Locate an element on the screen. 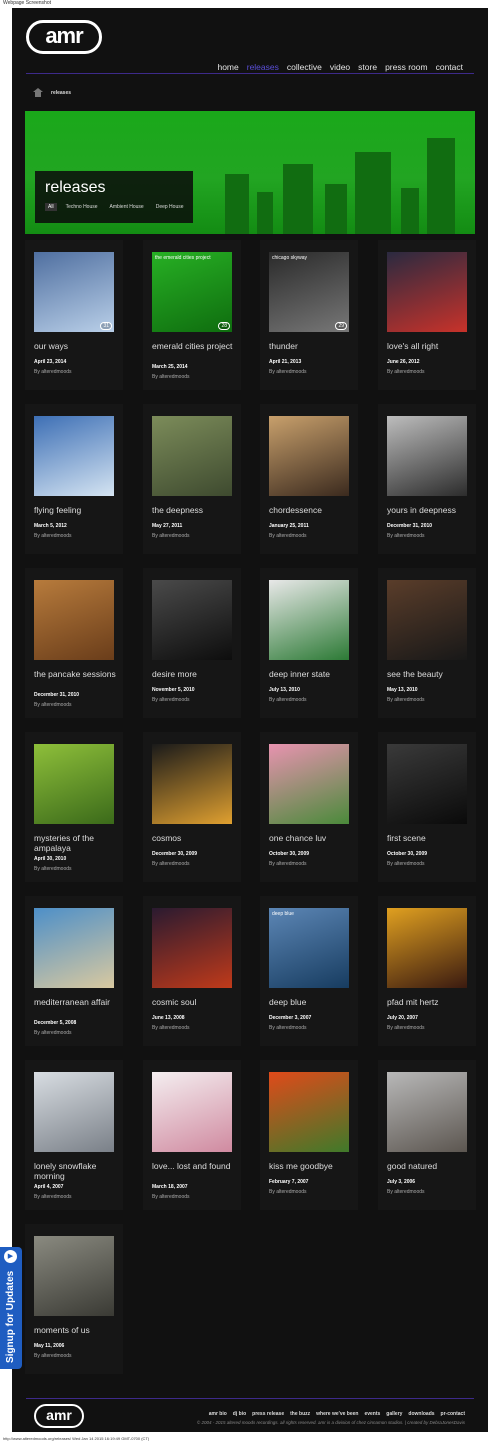 The height and width of the screenshot is (1442, 500). release-title: kiss me goodbye is located at coordinates (314, 1166).